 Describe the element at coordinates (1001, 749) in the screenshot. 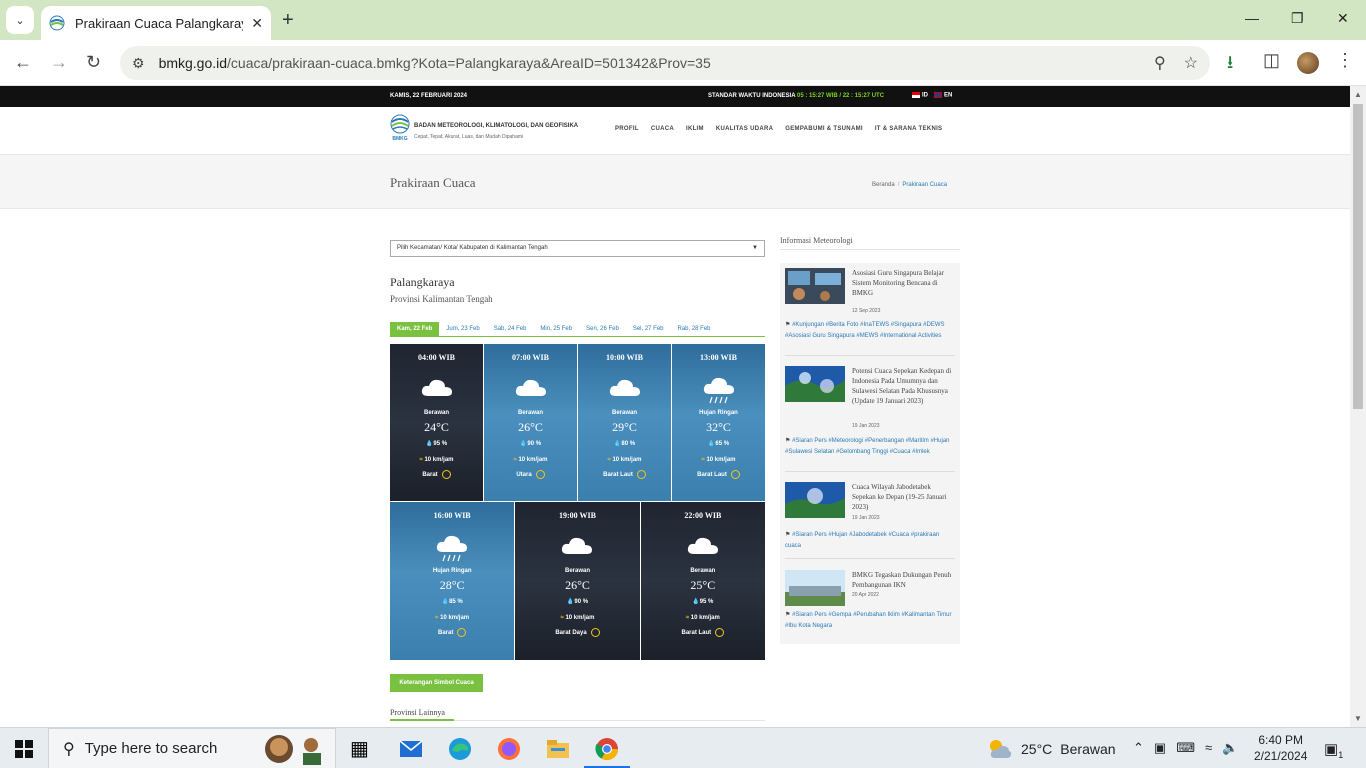

I see `partly-cloudy-icon` at that location.